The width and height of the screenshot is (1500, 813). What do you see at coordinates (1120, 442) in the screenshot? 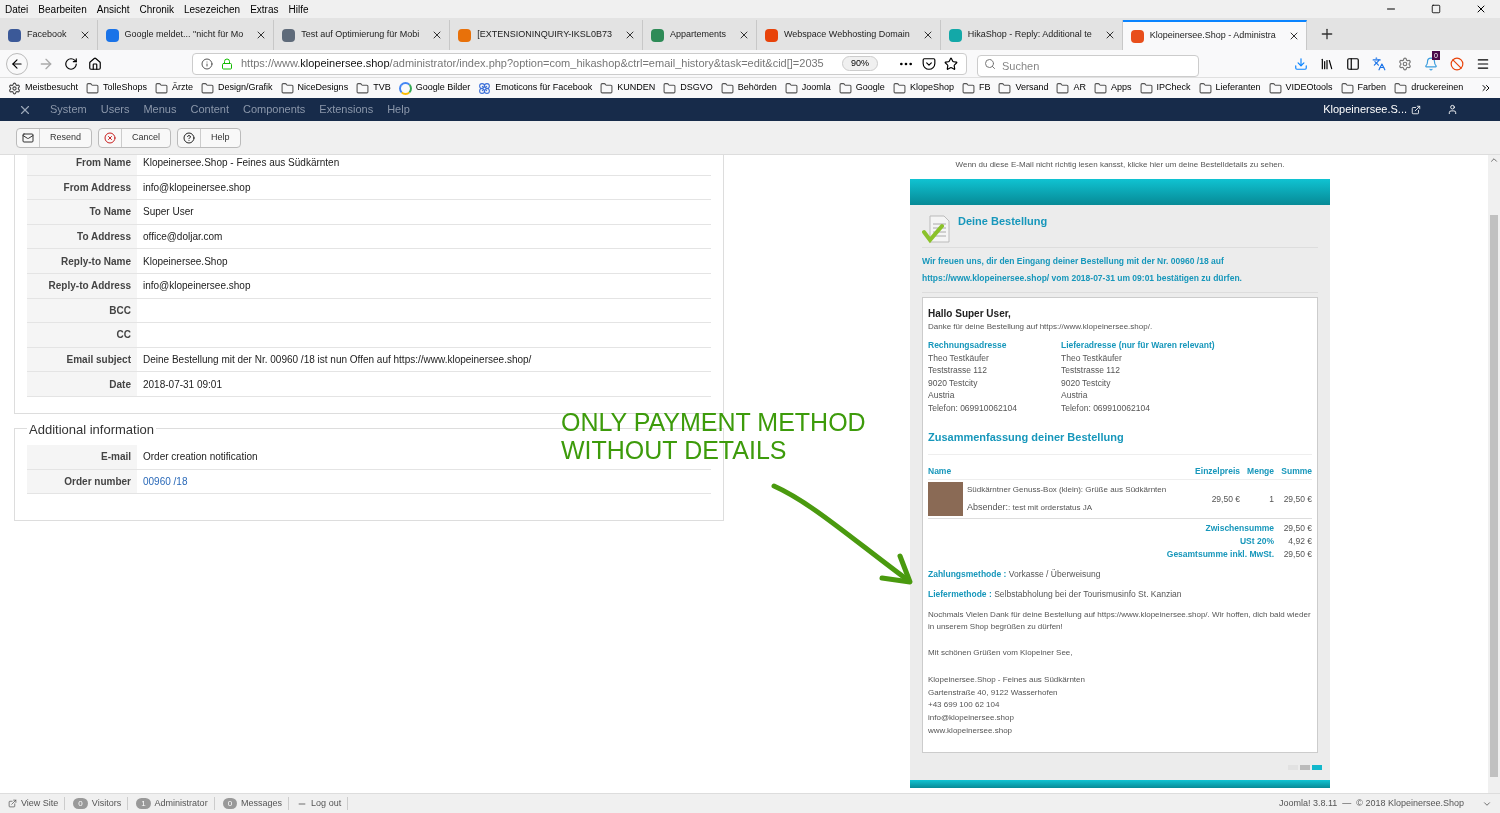
I see `summary-title: Zusammenfassung deiner Bestellung` at bounding box center [1120, 442].